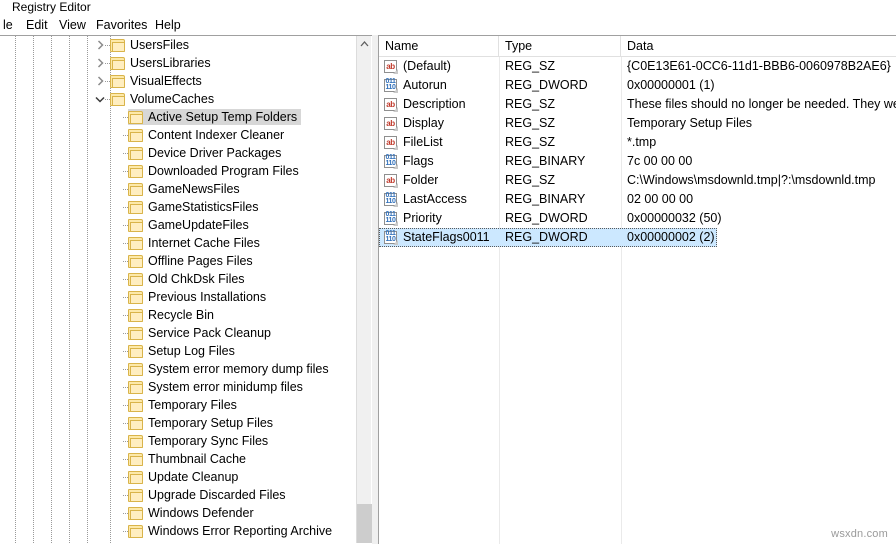 This screenshot has height=544, width=896. What do you see at coordinates (72, 25) in the screenshot?
I see `menu-item-view: View` at bounding box center [72, 25].